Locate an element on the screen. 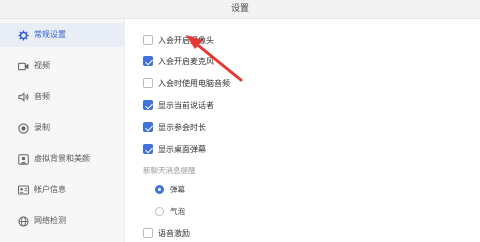 Image resolution: width=480 pixels, height=242 pixels. option-mic-on-join: 入会开启麦克风 is located at coordinates (169, 61).